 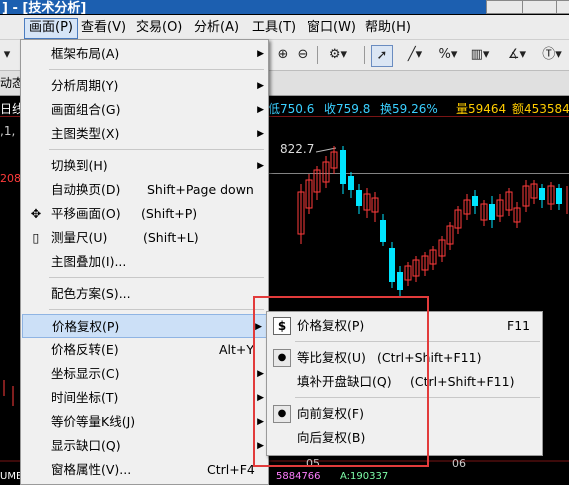 I want to click on menu-view: 查看(V), so click(x=103, y=27).